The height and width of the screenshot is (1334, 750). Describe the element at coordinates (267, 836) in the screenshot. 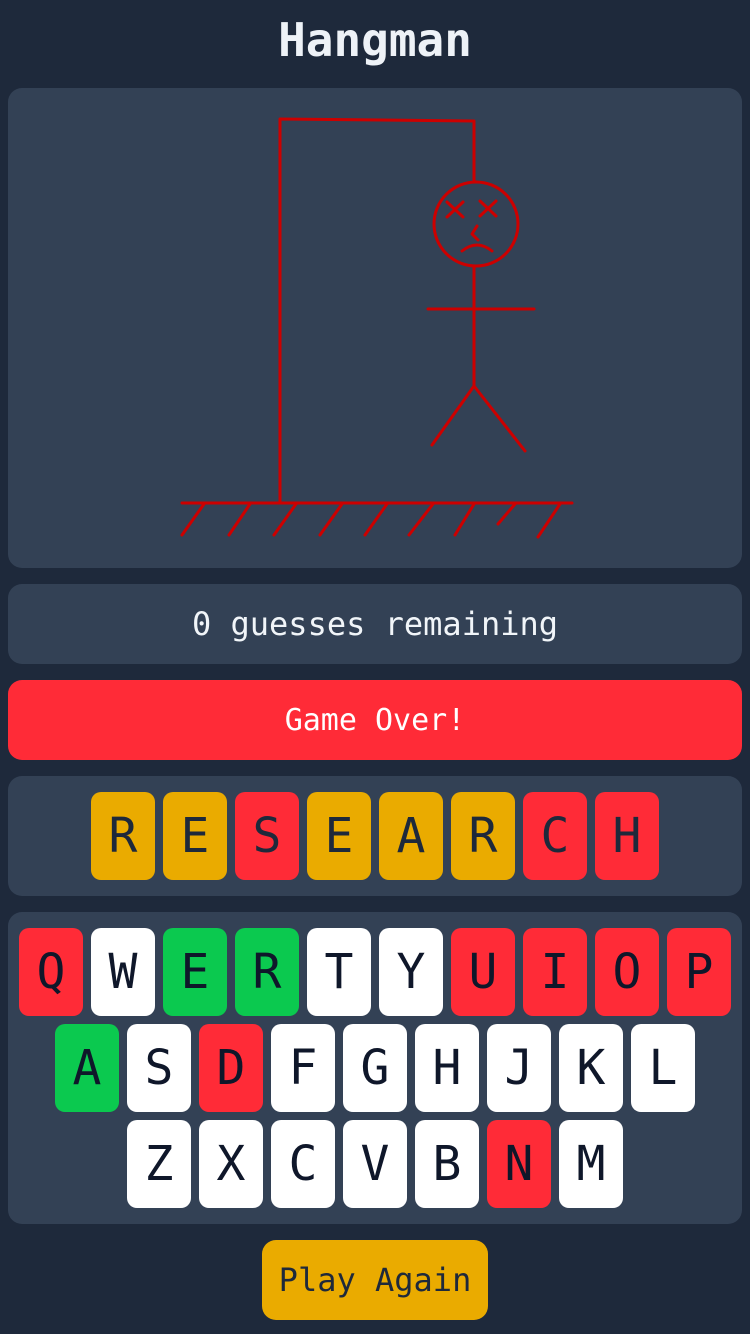

I see `word-tile: S` at that location.